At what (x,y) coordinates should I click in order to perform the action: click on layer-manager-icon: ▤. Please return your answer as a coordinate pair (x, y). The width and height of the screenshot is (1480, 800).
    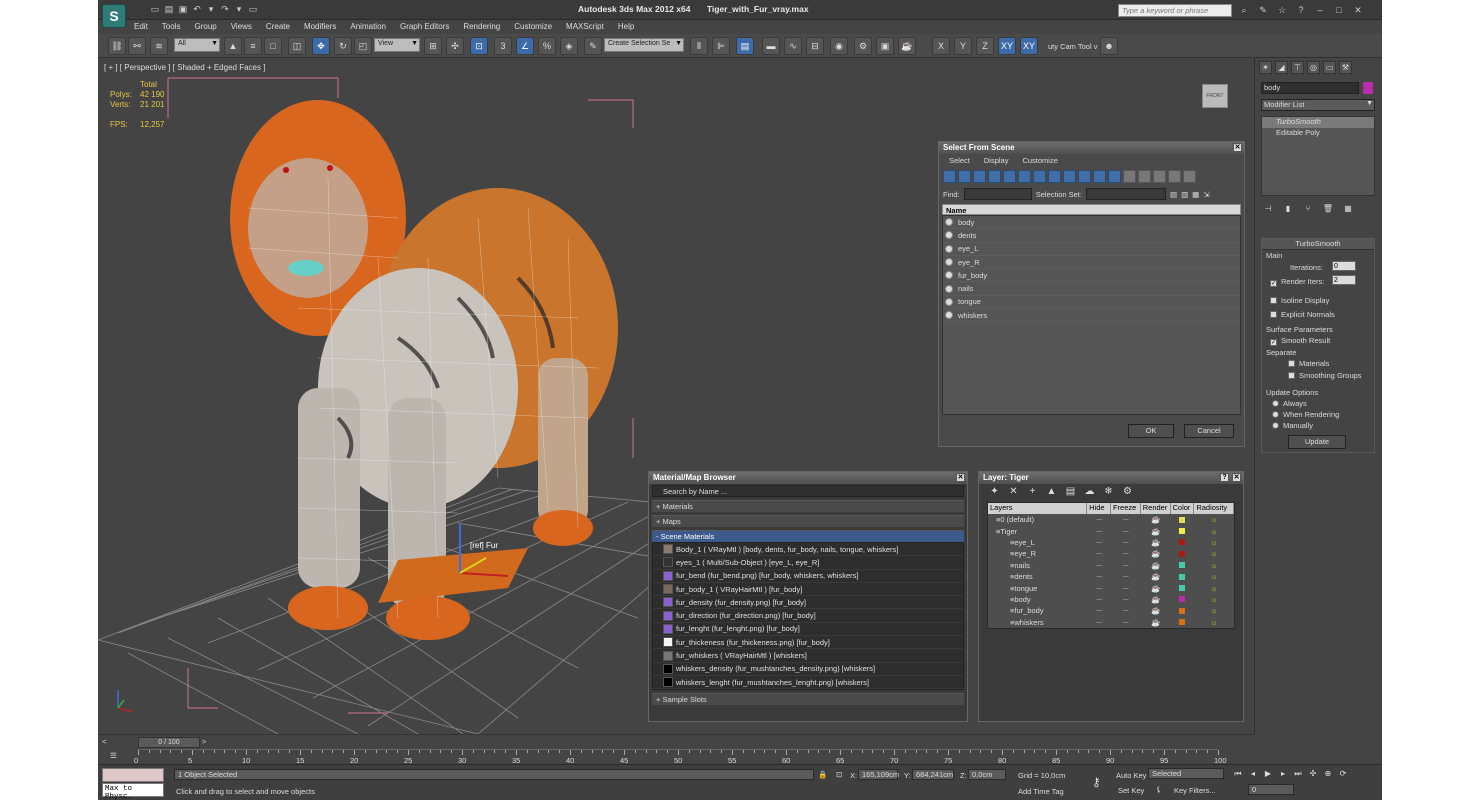
    Looking at the image, I should click on (745, 46).